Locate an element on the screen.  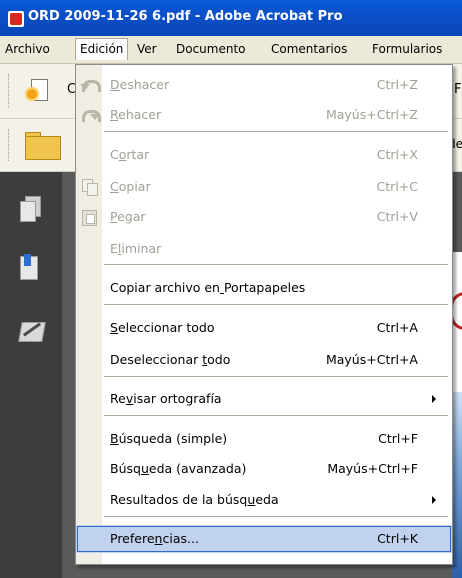
menu-item-rehacer: Rehacer Mayús+Ctrl+Z is located at coordinates (264, 115).